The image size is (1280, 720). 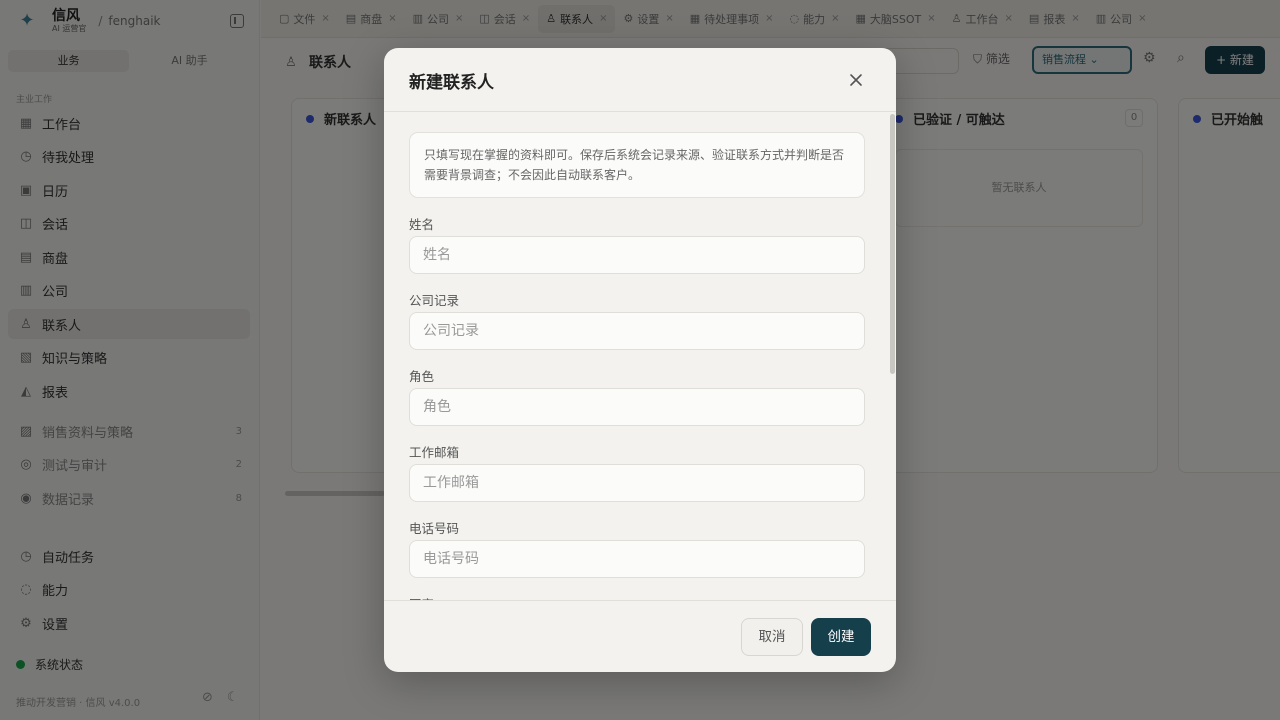 What do you see at coordinates (637, 483) in the screenshot?
I see `work-email-field` at bounding box center [637, 483].